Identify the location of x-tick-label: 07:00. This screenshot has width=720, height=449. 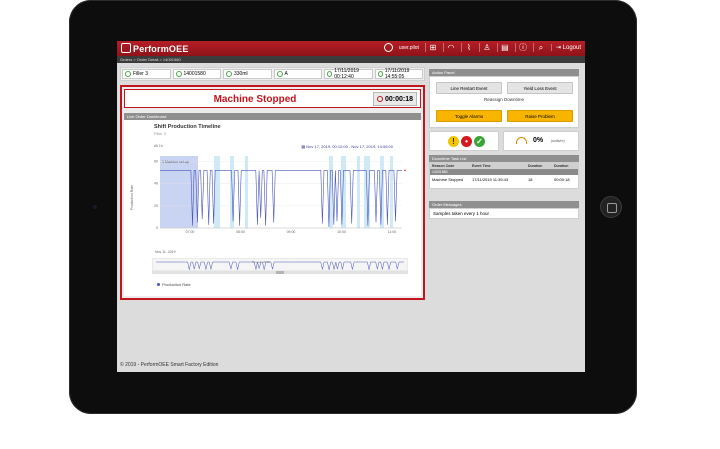
(190, 232).